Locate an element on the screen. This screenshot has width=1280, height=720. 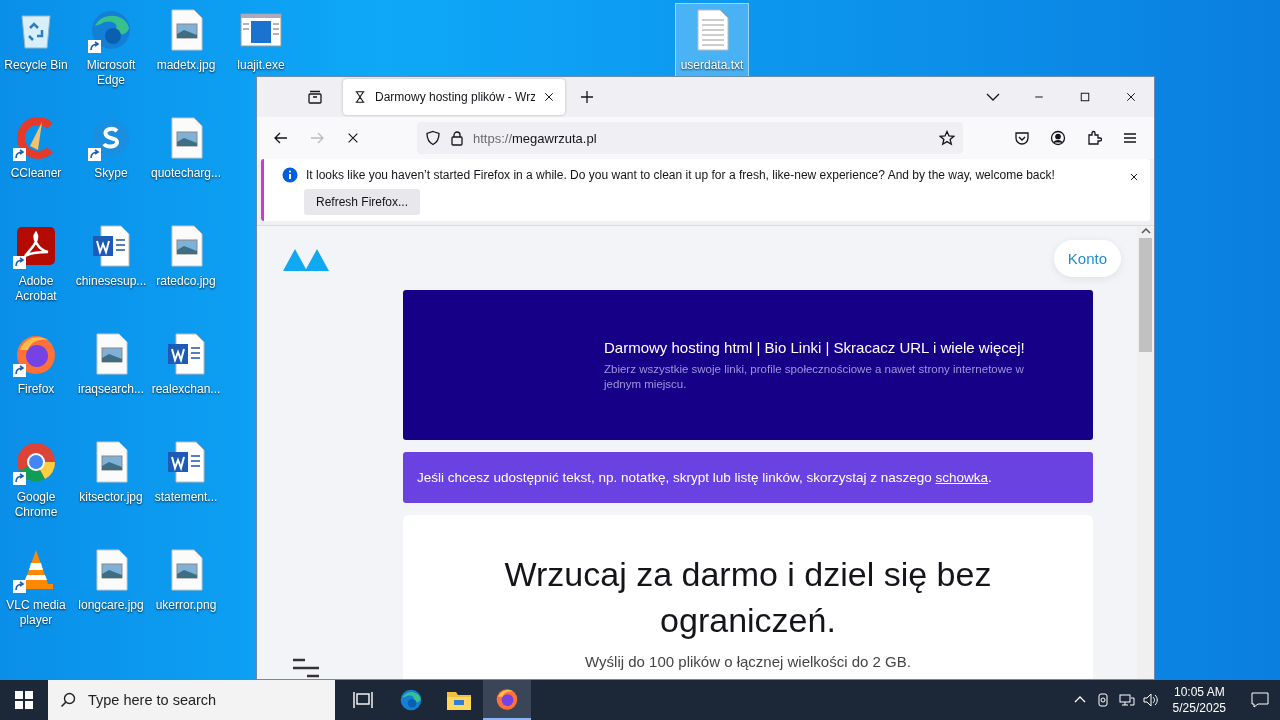
menu-lines-icon is located at coordinates (306, 668).